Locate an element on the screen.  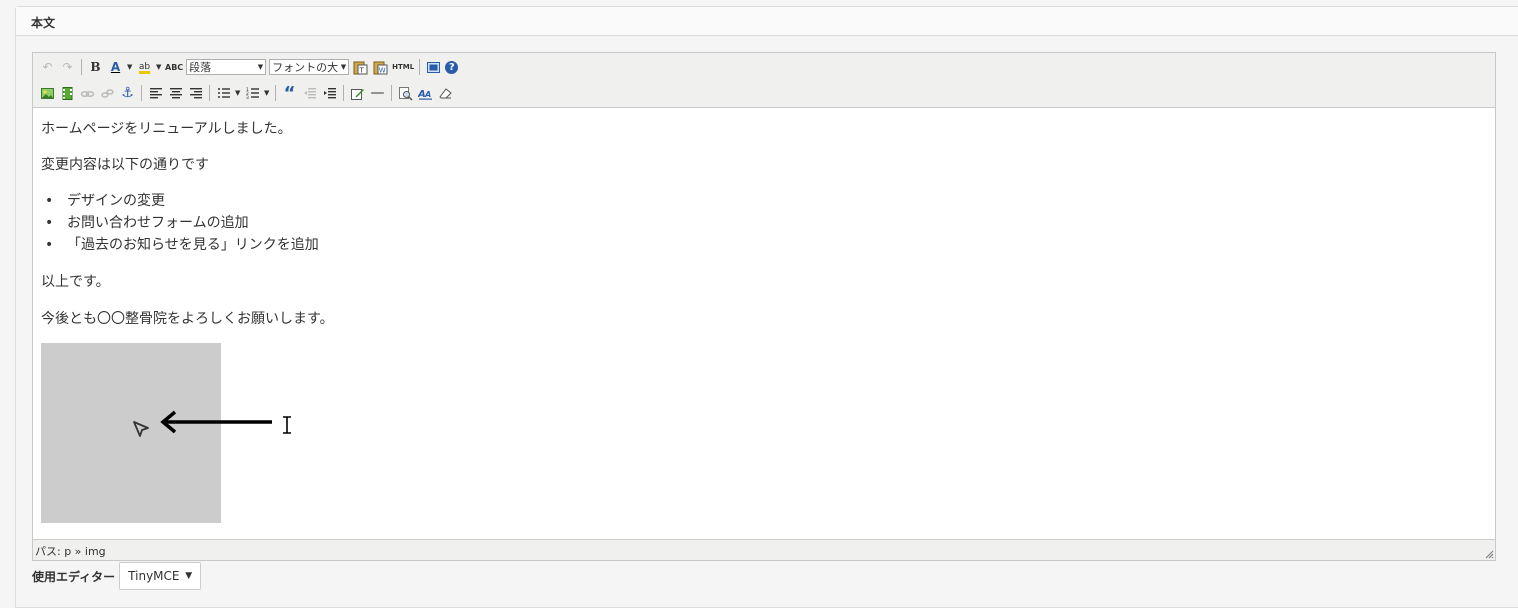
panel-title: 本文 is located at coordinates (43, 23).